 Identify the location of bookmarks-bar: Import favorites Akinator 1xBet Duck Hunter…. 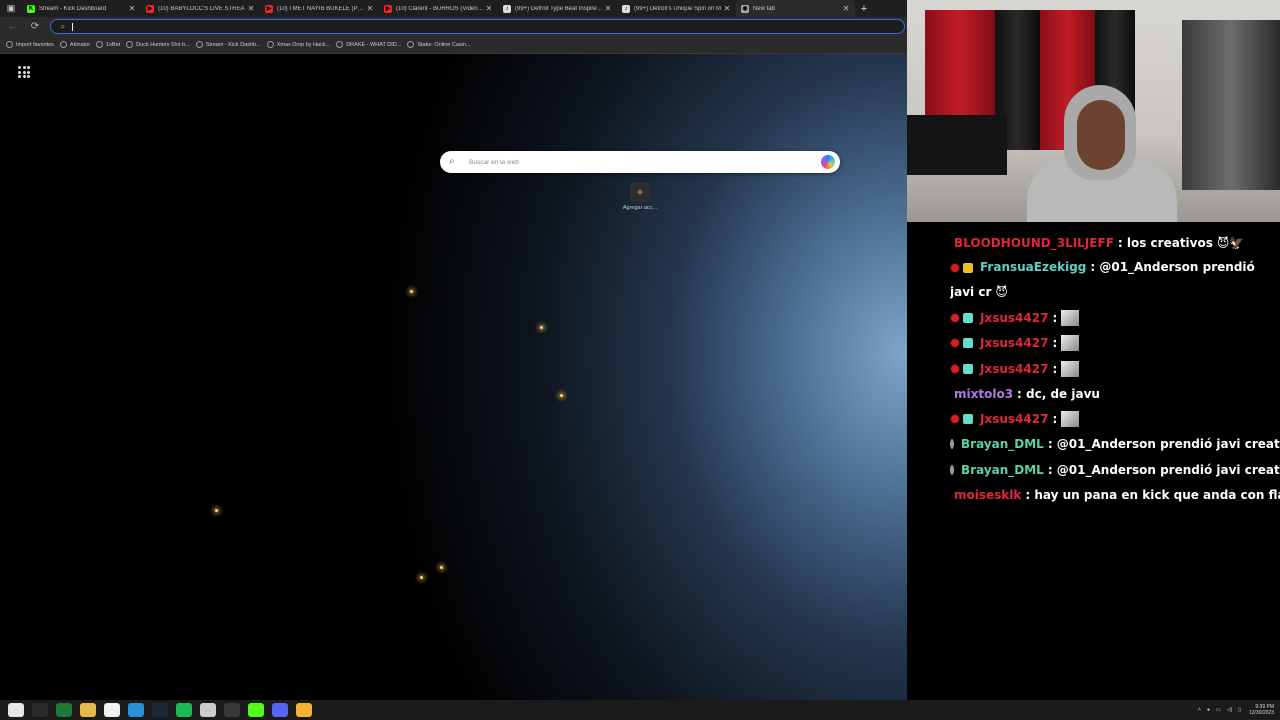
(453, 45).